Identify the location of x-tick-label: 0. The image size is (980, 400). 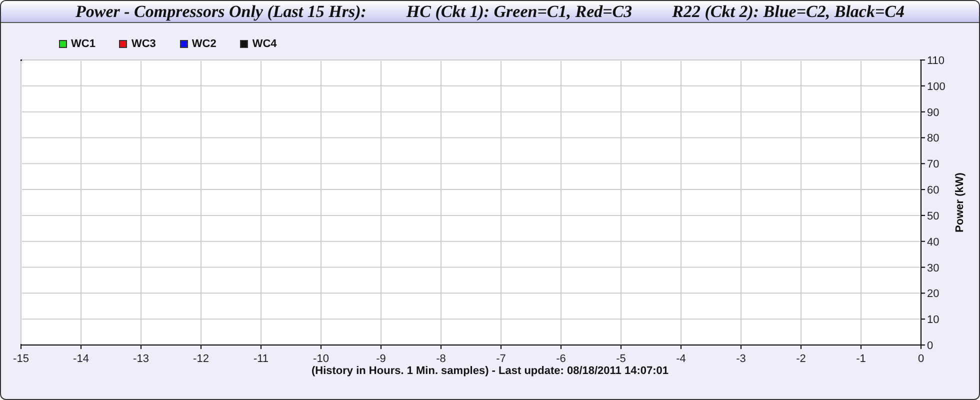
(921, 359).